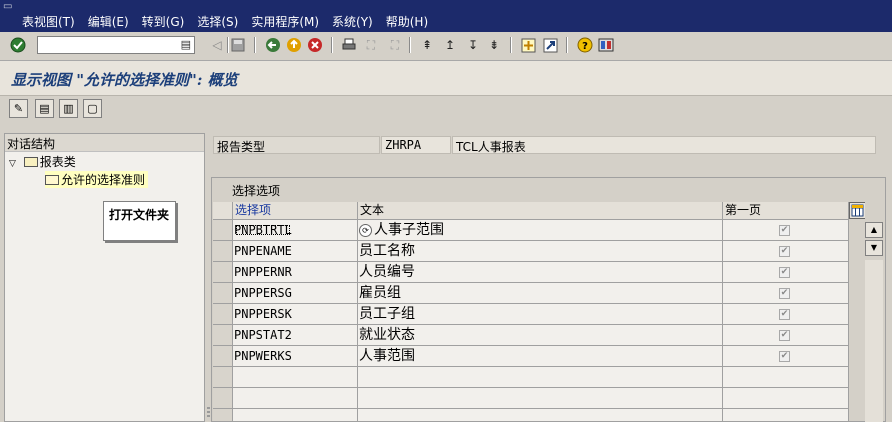 The height and width of the screenshot is (422, 892). I want to click on expand-icon: ▽, so click(12, 164).